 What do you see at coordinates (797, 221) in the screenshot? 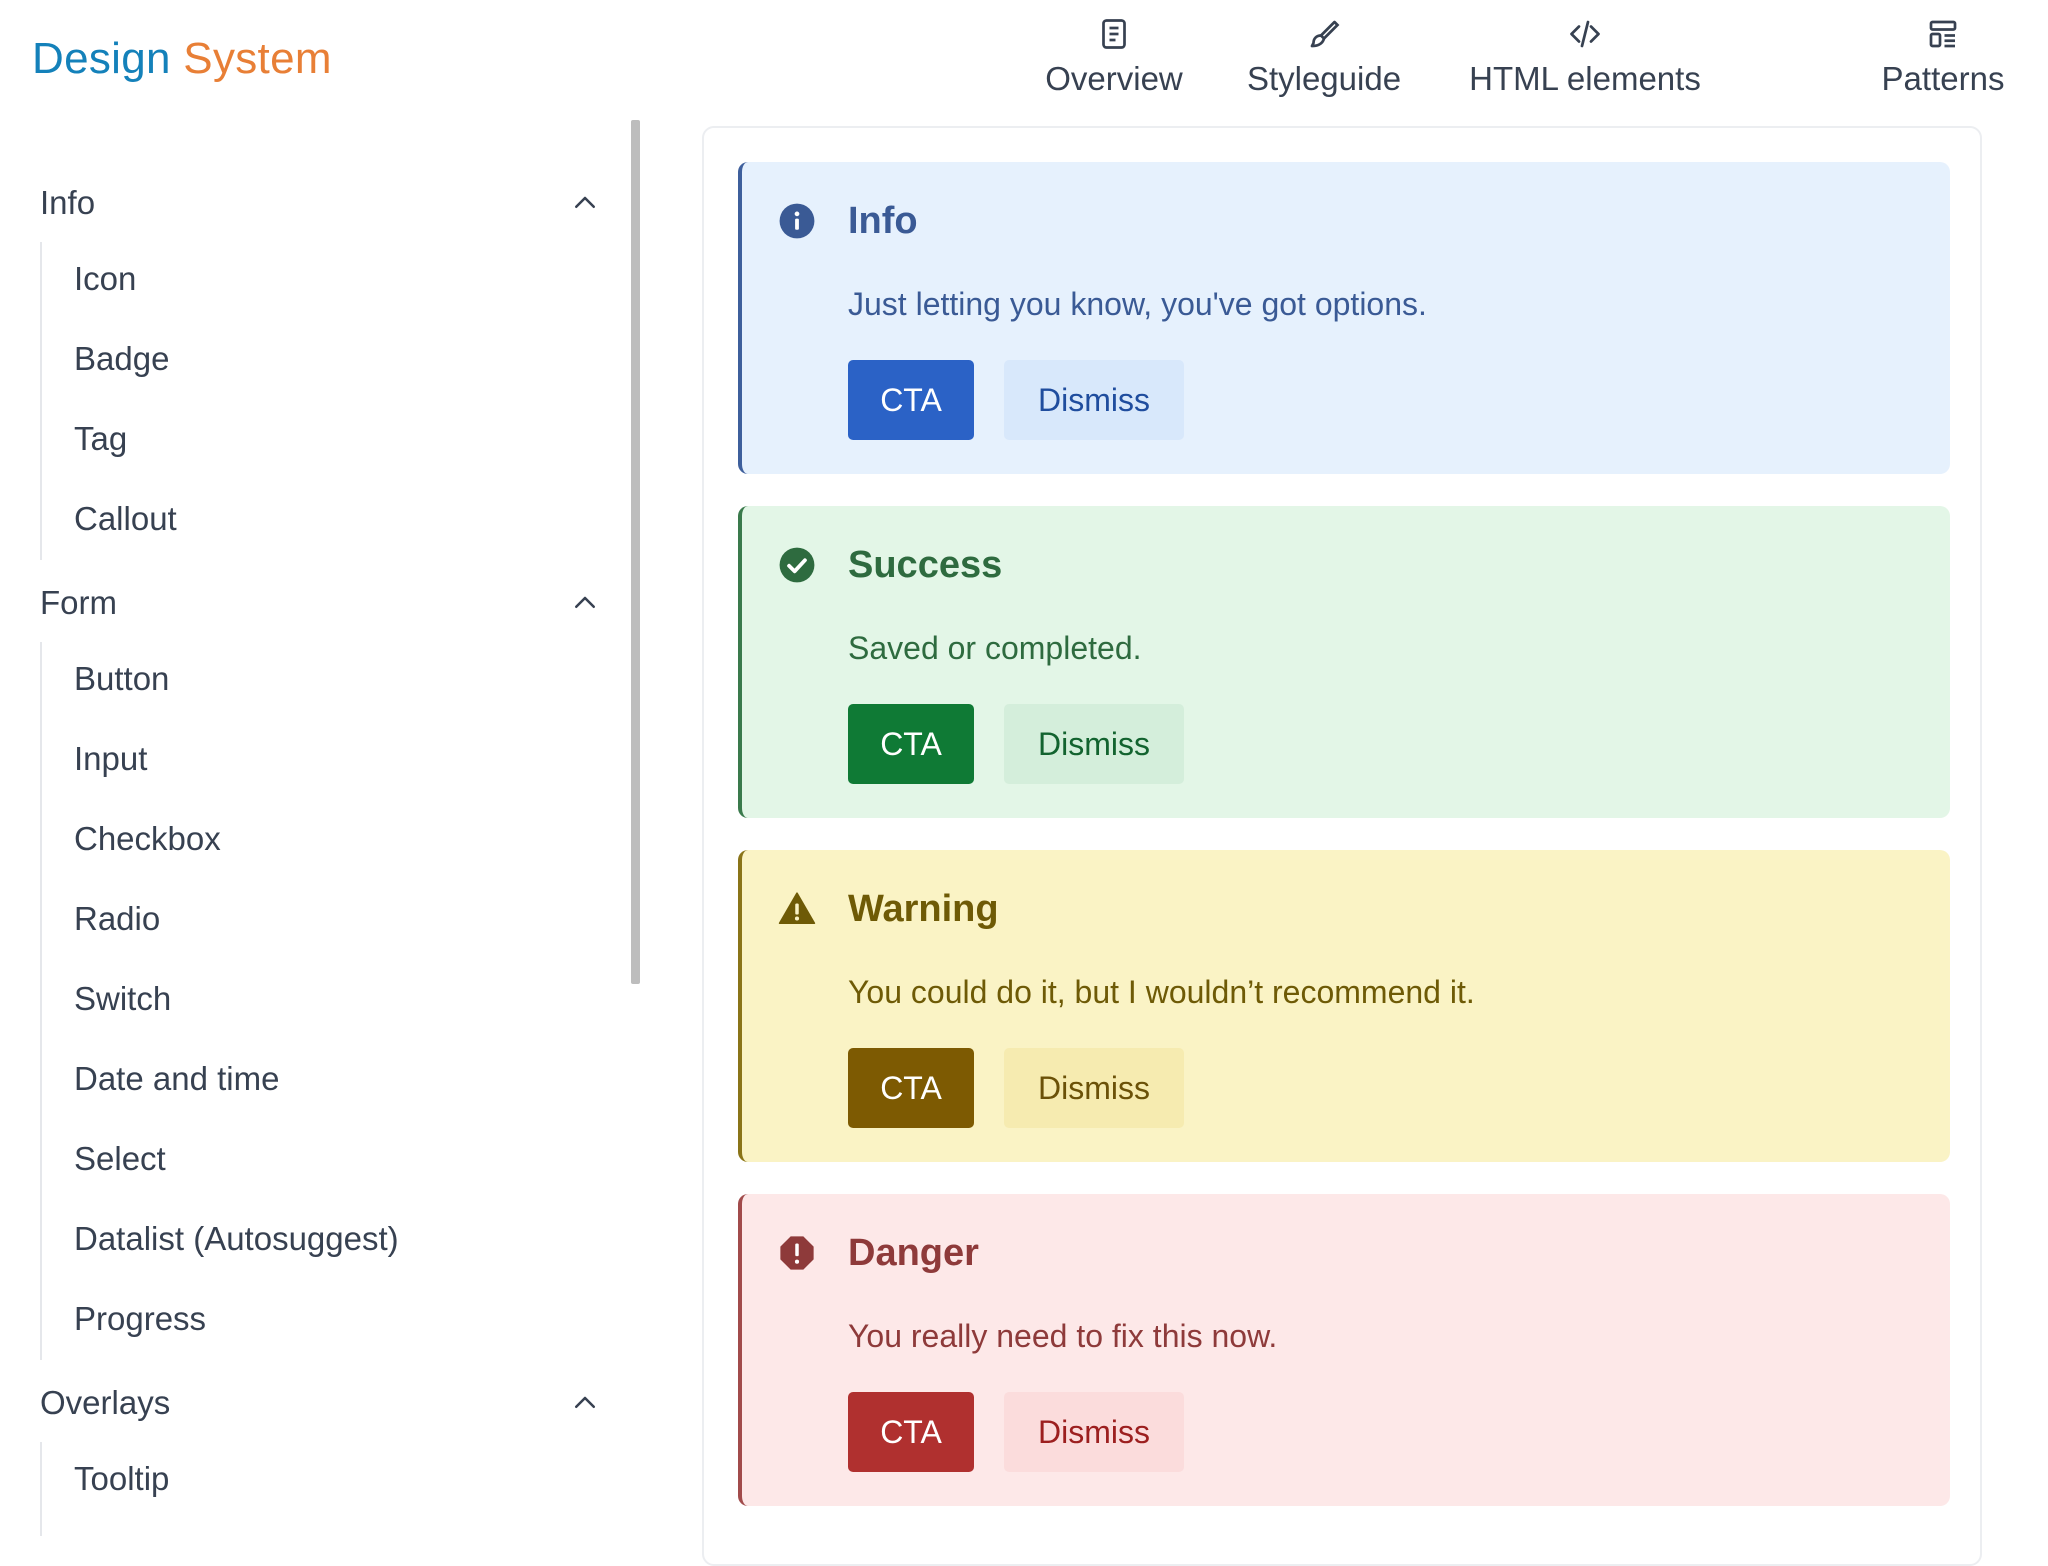
I see `info-circle-icon` at bounding box center [797, 221].